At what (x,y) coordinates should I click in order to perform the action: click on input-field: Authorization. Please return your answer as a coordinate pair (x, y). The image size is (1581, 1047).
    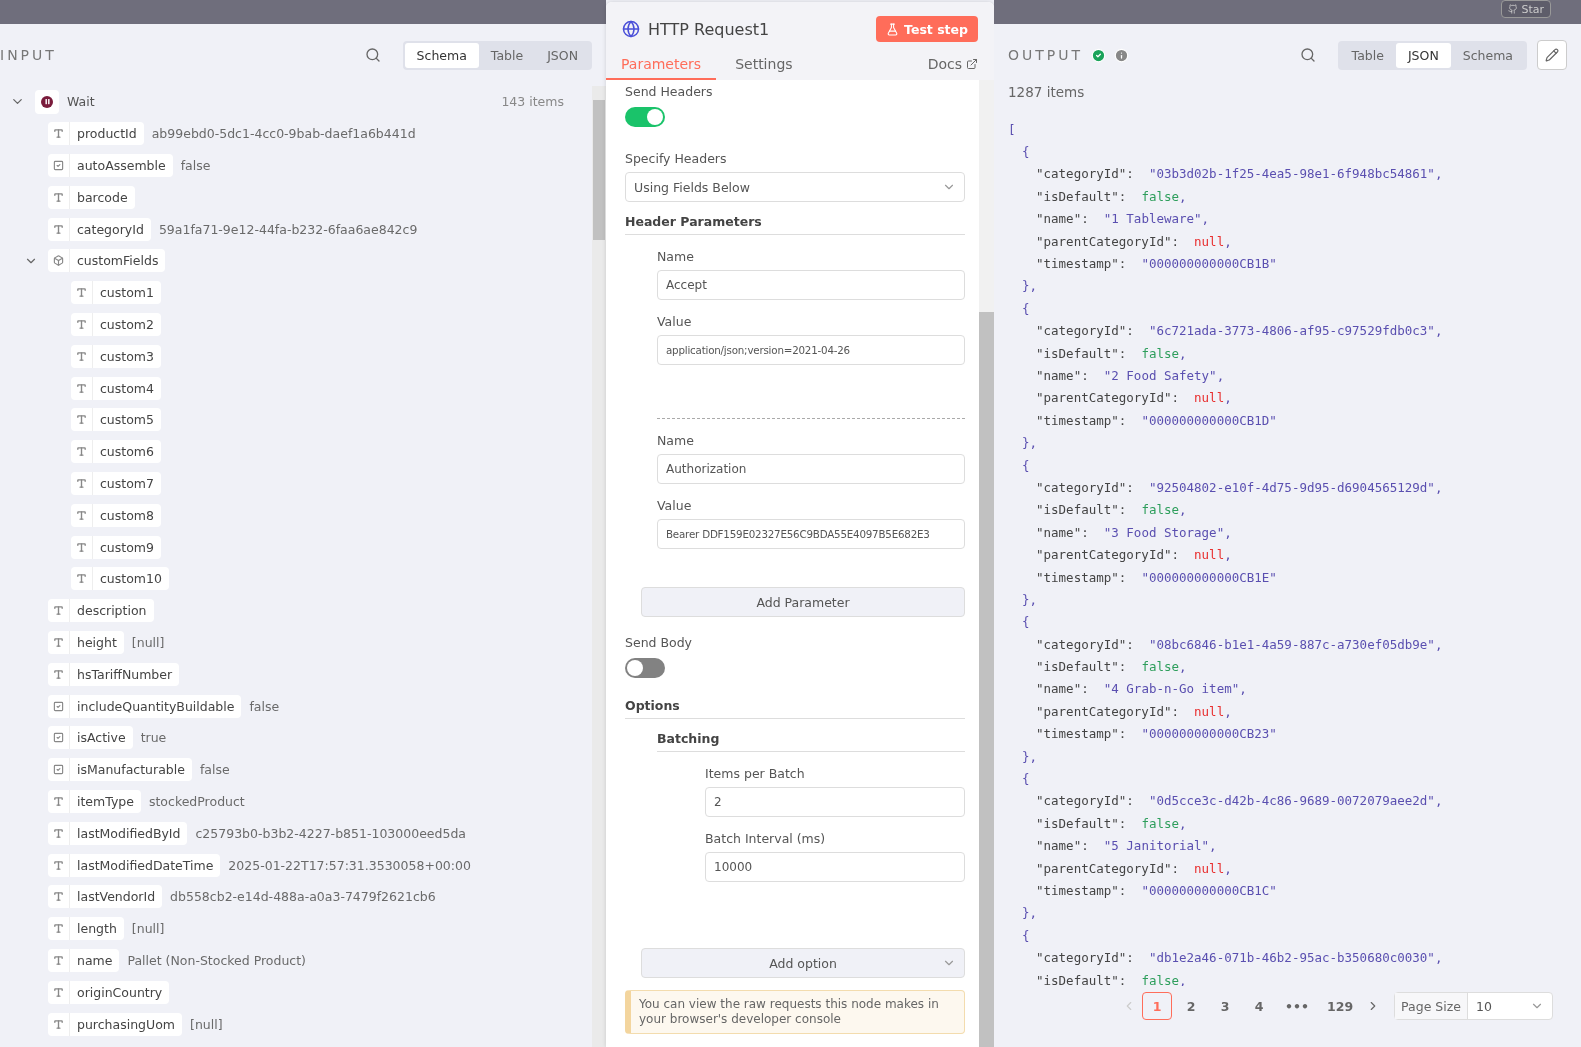
    Looking at the image, I should click on (811, 469).